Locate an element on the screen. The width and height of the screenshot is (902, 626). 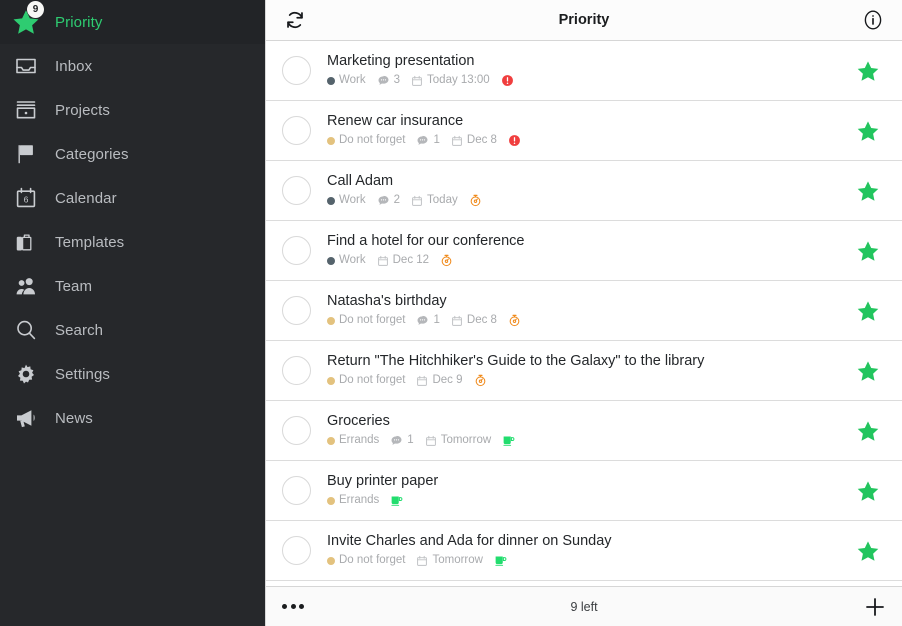
task-body: Call Adam Work 2 Today is located at coordinates (587, 190).